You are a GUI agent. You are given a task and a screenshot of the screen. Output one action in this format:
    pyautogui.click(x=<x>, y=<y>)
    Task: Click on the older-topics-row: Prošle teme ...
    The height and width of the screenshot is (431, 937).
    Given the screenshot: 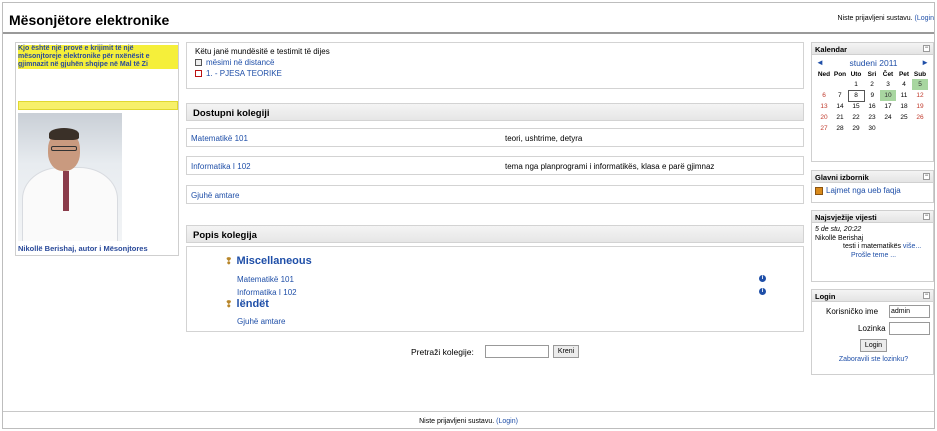 What is the action you would take?
    pyautogui.click(x=872, y=256)
    